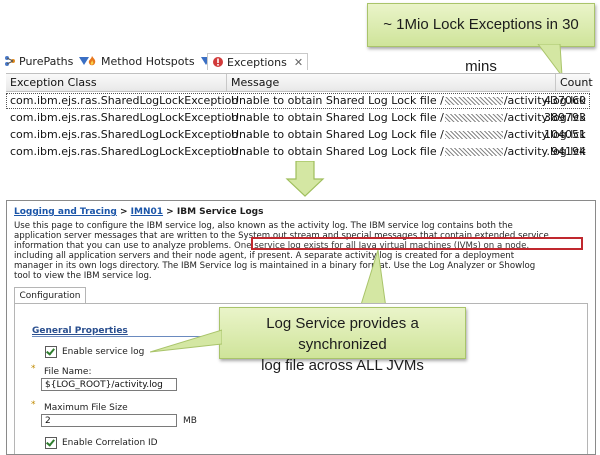  Describe the element at coordinates (481, 39) in the screenshot. I see `callout-lock-exceptions: ~ 1Mio Lock Exceptions in 30 mins` at that location.